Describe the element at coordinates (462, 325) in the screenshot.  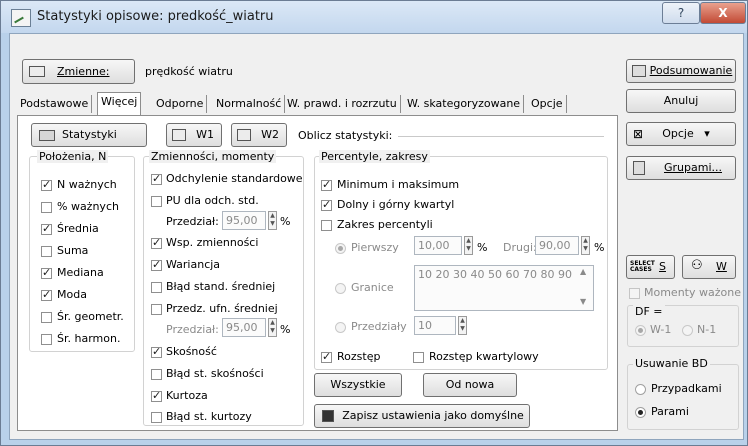
I see `intervals-spinner: ▲ ▼` at that location.